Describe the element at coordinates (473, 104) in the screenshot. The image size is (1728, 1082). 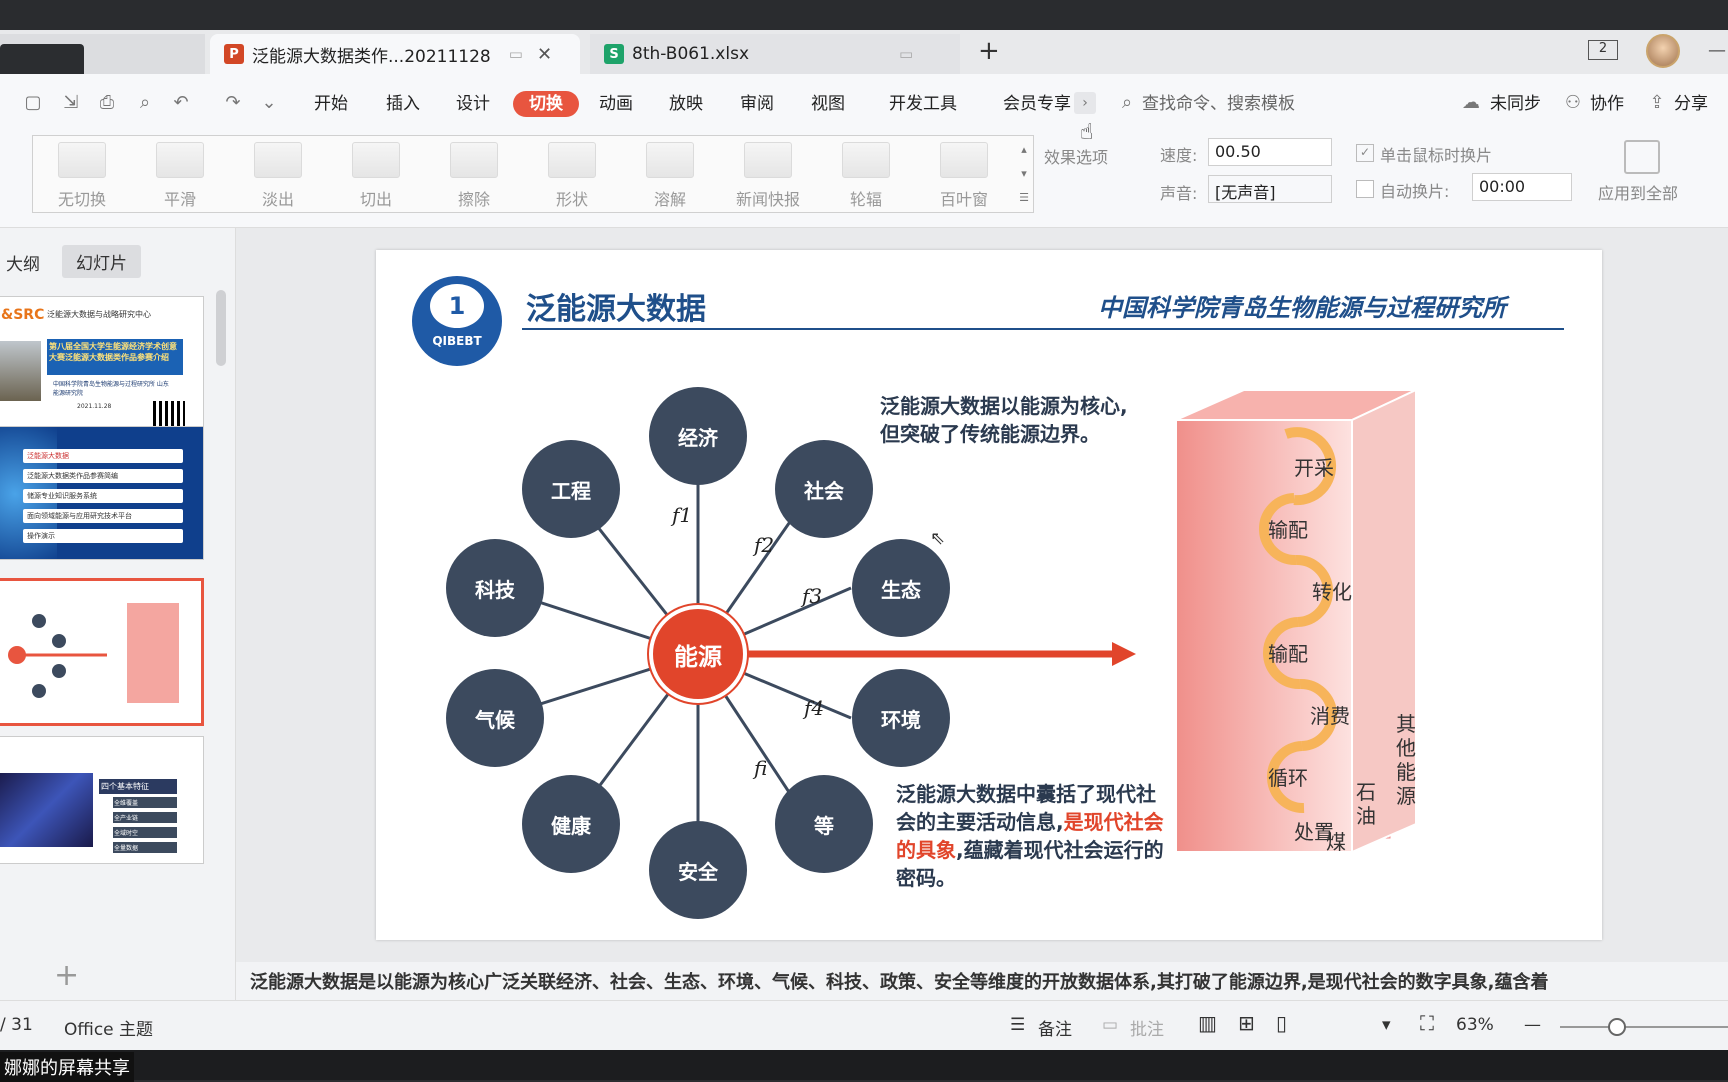
I see `menu-design: 设计` at that location.